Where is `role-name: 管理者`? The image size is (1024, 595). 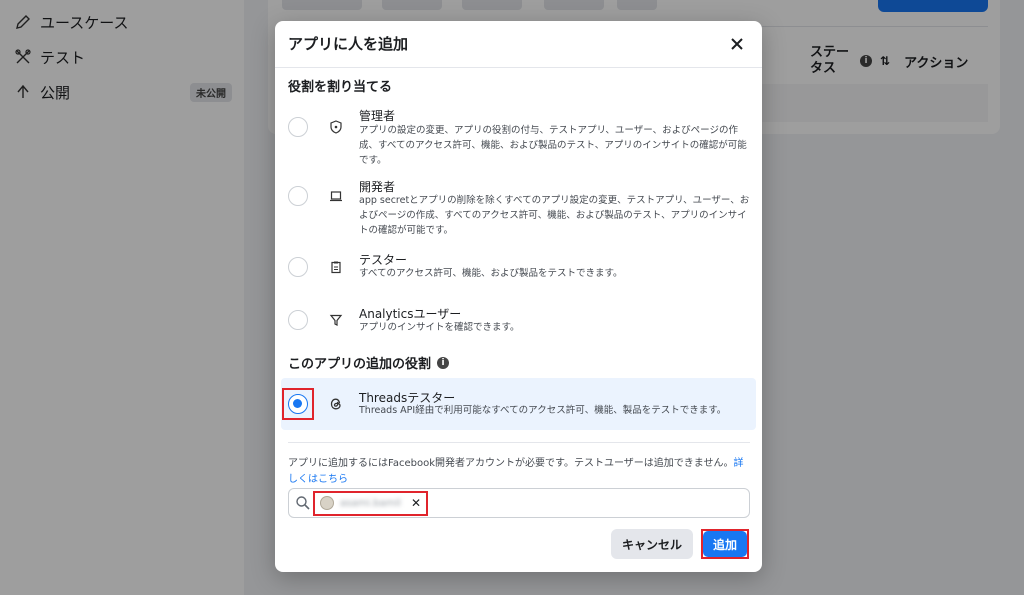
role-name: 管理者 is located at coordinates (377, 116).